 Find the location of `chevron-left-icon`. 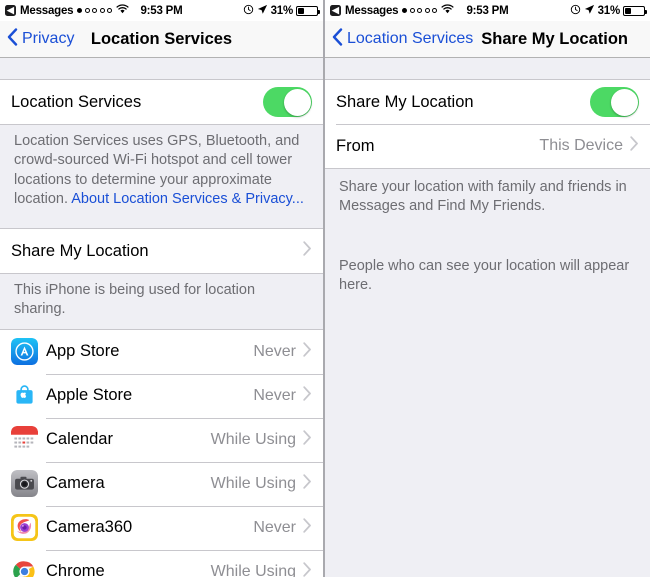

chevron-left-icon is located at coordinates (337, 39).